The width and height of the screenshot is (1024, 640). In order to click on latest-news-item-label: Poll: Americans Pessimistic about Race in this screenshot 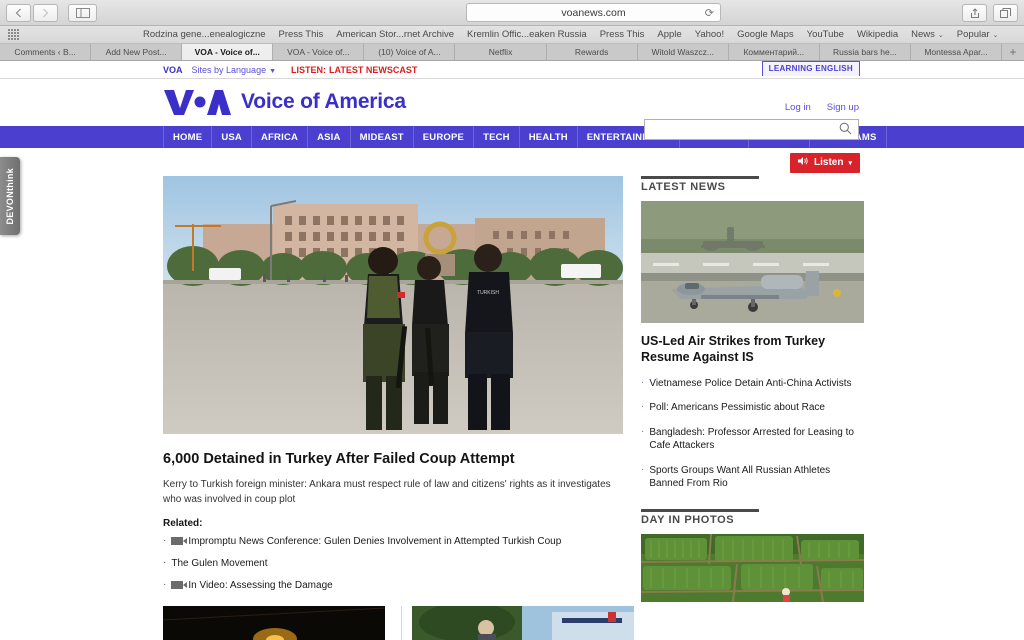, I will do `click(737, 407)`.